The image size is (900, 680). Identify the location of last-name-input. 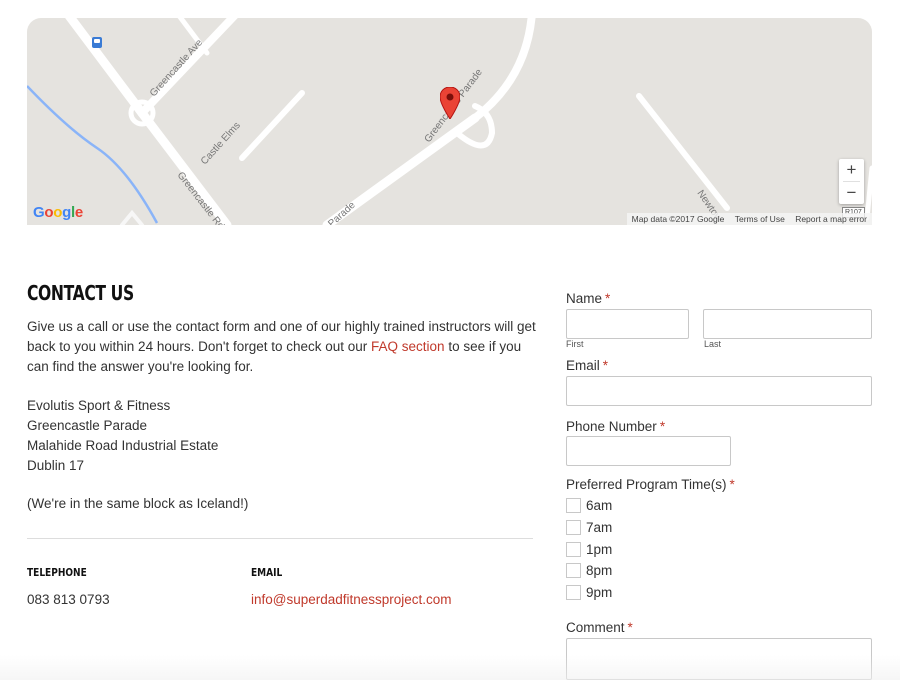
(787, 324).